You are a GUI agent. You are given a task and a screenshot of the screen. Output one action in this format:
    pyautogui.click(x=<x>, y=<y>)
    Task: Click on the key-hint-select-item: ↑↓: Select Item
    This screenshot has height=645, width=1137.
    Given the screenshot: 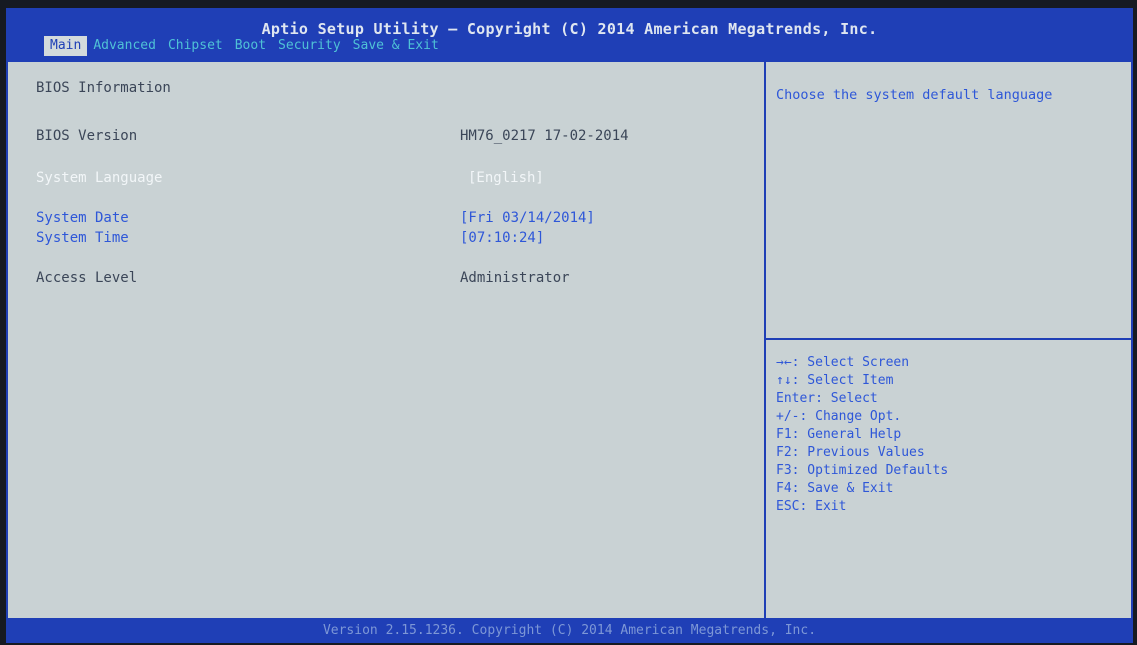 What is the action you would take?
    pyautogui.click(x=835, y=380)
    